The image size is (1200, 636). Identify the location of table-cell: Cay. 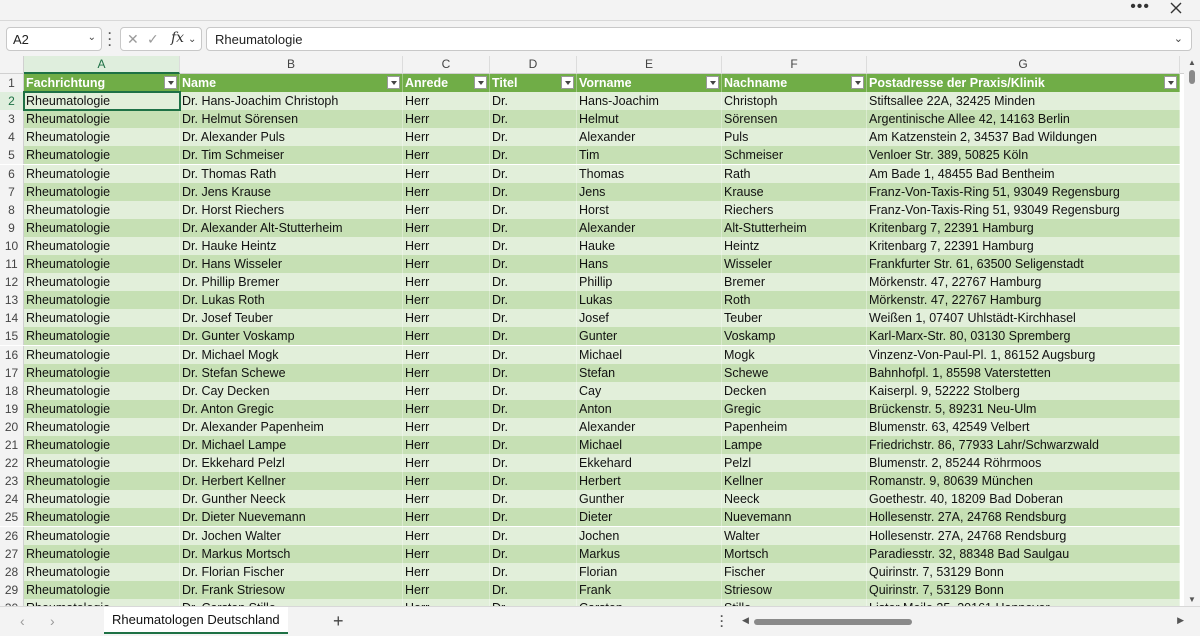
(649, 390).